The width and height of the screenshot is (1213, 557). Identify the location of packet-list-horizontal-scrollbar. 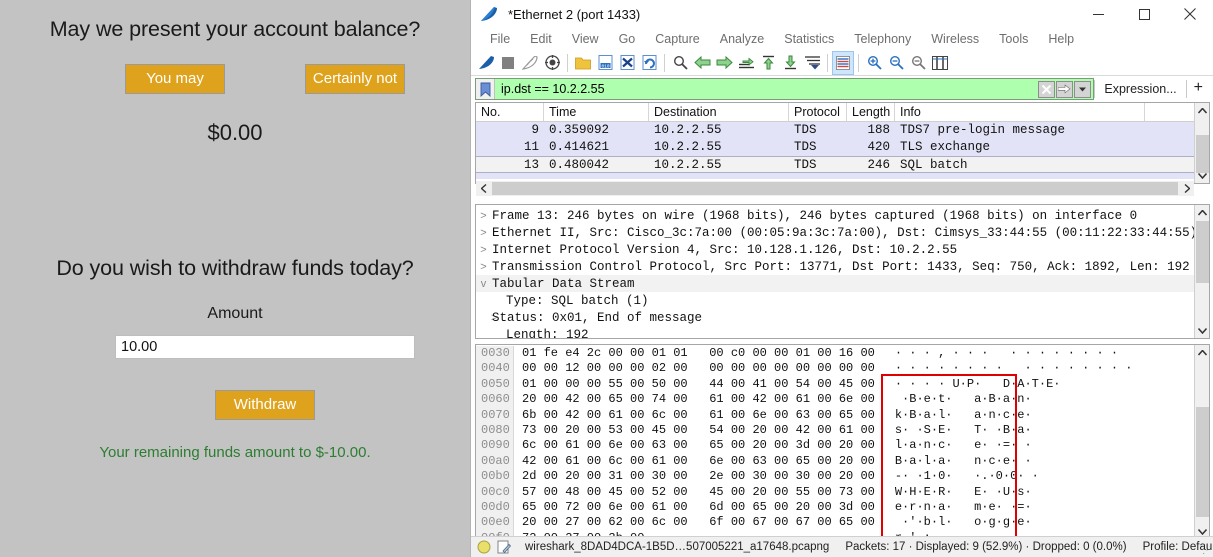
(835, 188).